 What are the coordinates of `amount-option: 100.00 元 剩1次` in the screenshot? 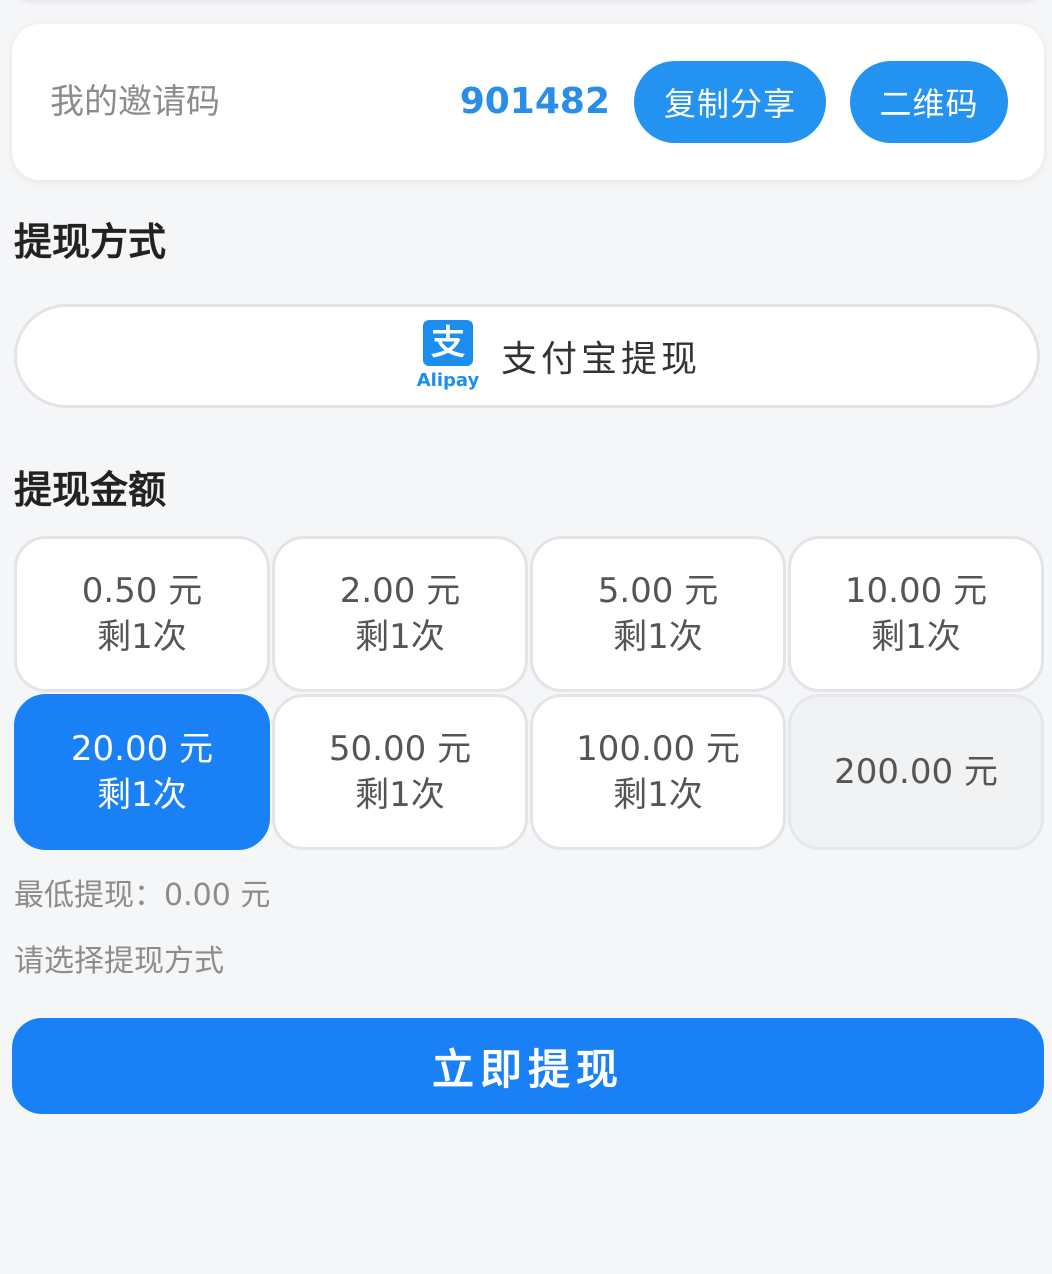 It's located at (658, 772).